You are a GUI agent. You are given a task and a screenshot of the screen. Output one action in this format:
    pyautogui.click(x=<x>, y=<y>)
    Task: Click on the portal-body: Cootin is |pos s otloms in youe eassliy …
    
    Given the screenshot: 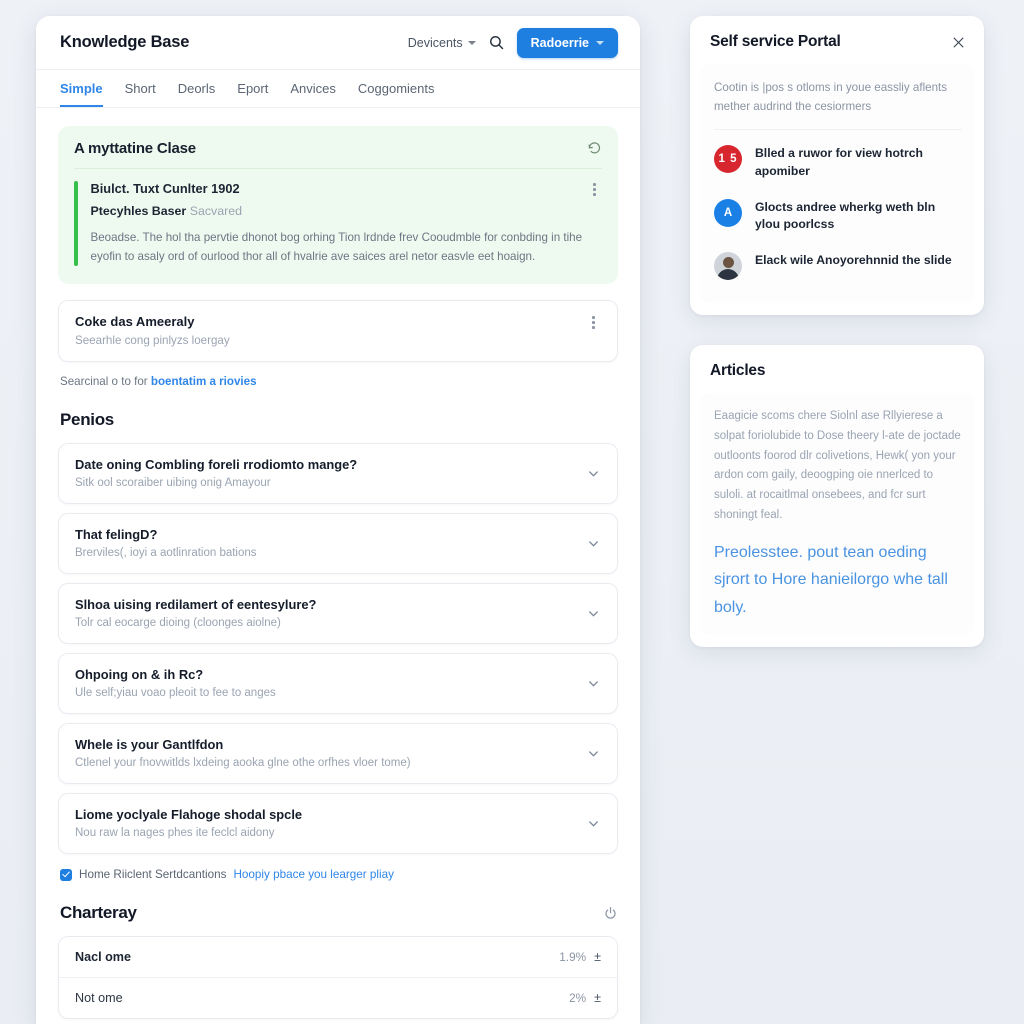 What is the action you would take?
    pyautogui.click(x=837, y=183)
    